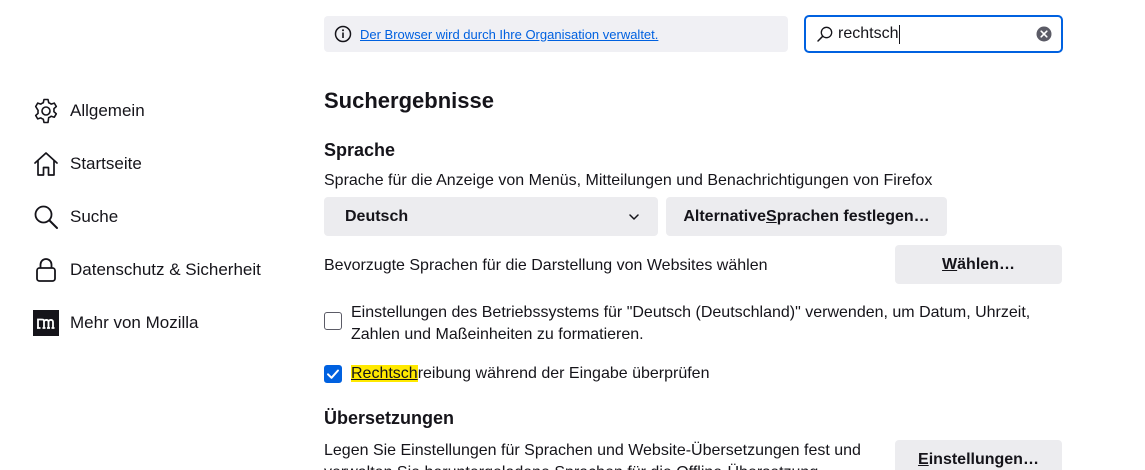 The width and height of the screenshot is (1145, 470). Describe the element at coordinates (389, 418) in the screenshot. I see `section-heading-translations: Übersetzungen` at that location.